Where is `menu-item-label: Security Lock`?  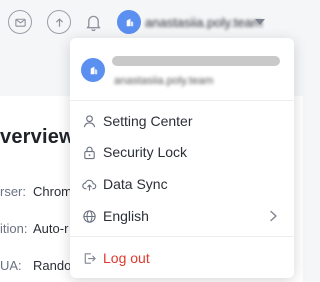 menu-item-label: Security Lock is located at coordinates (145, 152).